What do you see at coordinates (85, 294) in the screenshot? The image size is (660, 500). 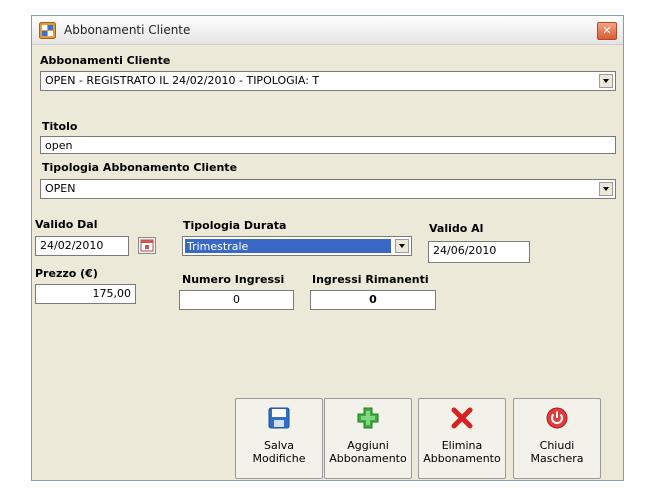 I see `price-input: 175,00` at bounding box center [85, 294].